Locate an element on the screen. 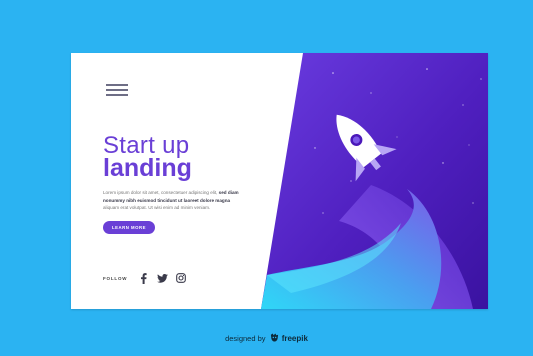 This screenshot has width=533, height=356. twitter-icon is located at coordinates (162, 278).